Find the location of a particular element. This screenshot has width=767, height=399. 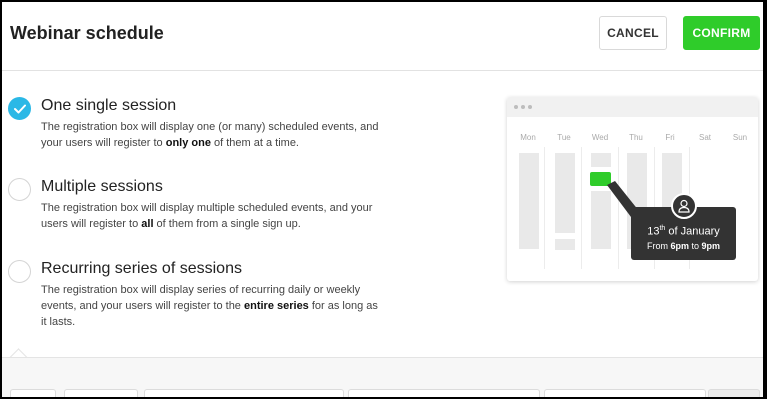

tooltip-date: 13th of January is located at coordinates (683, 231).